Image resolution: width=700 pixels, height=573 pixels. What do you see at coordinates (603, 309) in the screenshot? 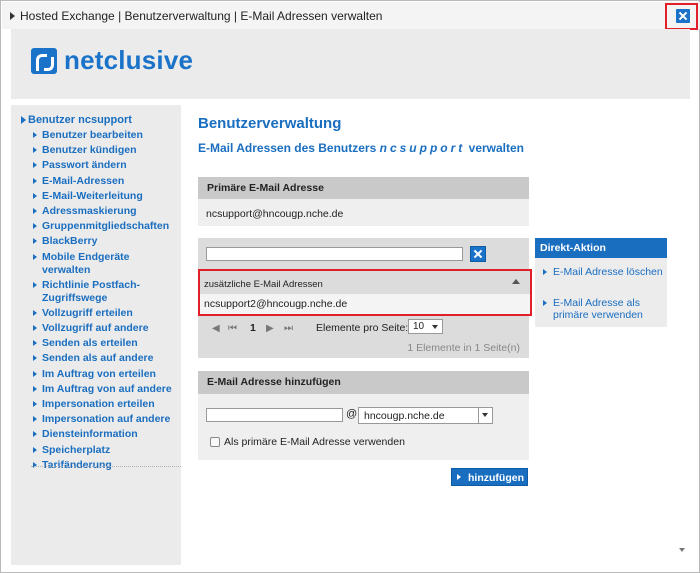
I see `set-primary-action: E-Mail Adresse als primäre verwenden` at bounding box center [603, 309].